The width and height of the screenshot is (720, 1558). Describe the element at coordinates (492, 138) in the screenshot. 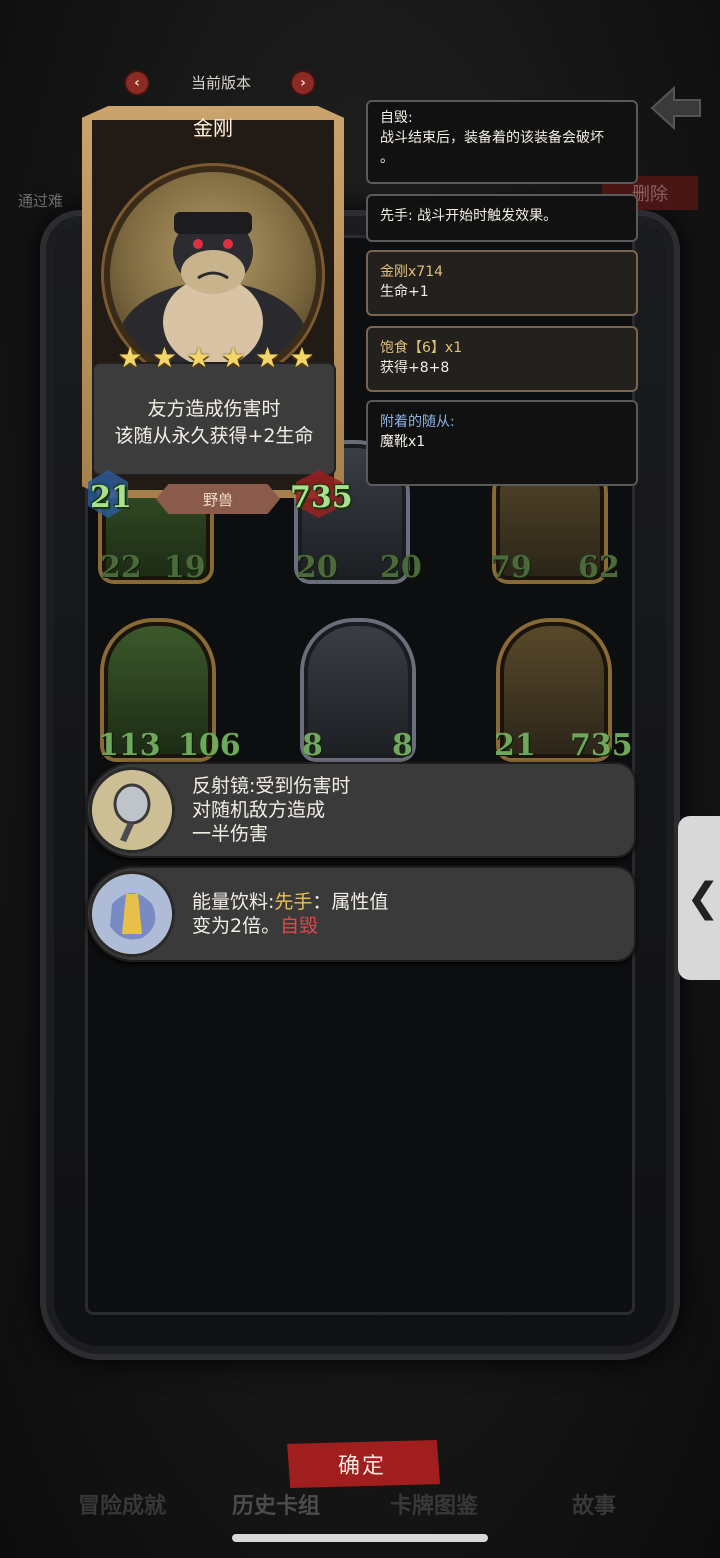

I see `panel-body: 战斗结束后，装备着的该装备会破坏` at that location.